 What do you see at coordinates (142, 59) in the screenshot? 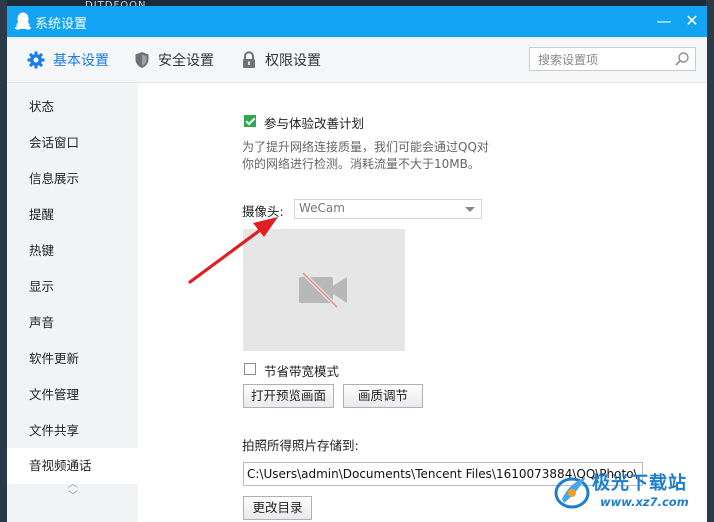
I see `shield-icon` at bounding box center [142, 59].